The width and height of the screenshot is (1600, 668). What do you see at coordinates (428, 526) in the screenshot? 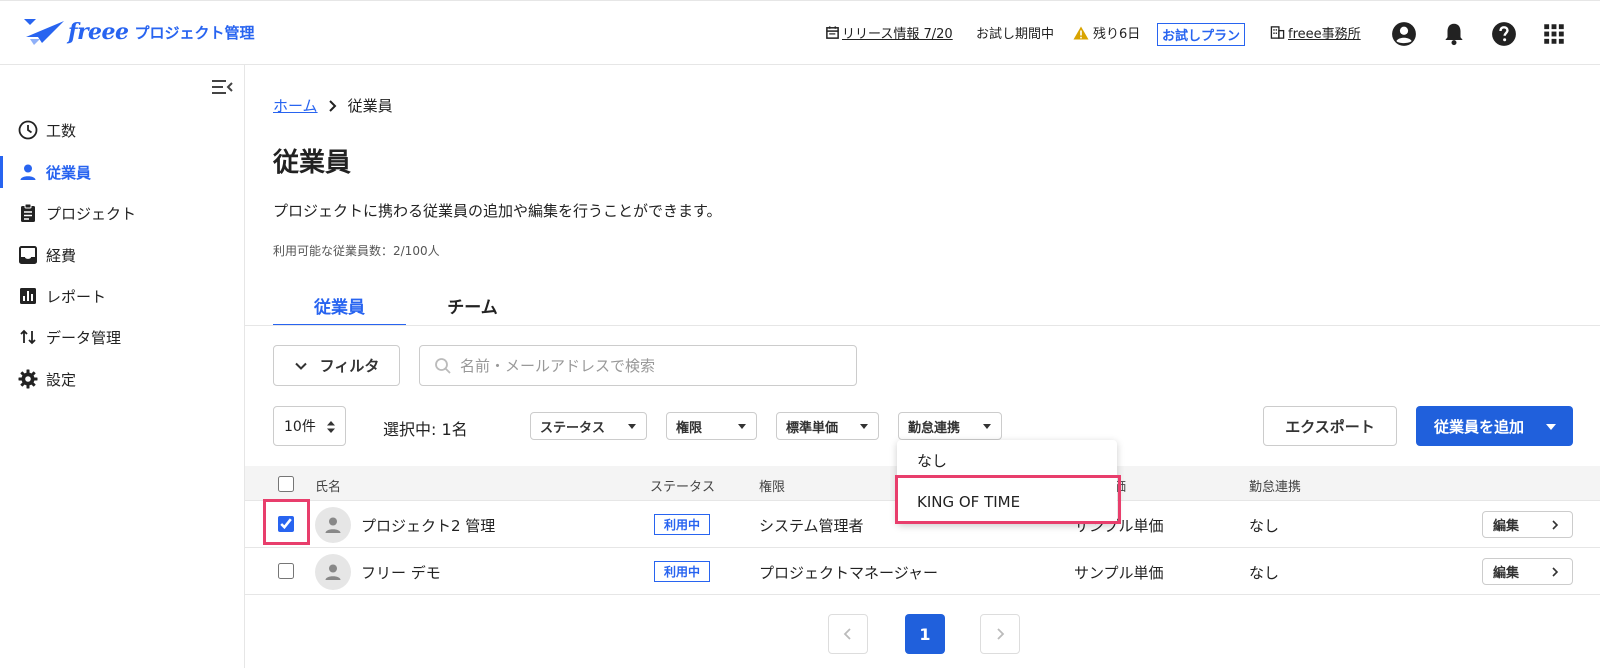
I see `employee-name: プロジェクト2 管理` at bounding box center [428, 526].